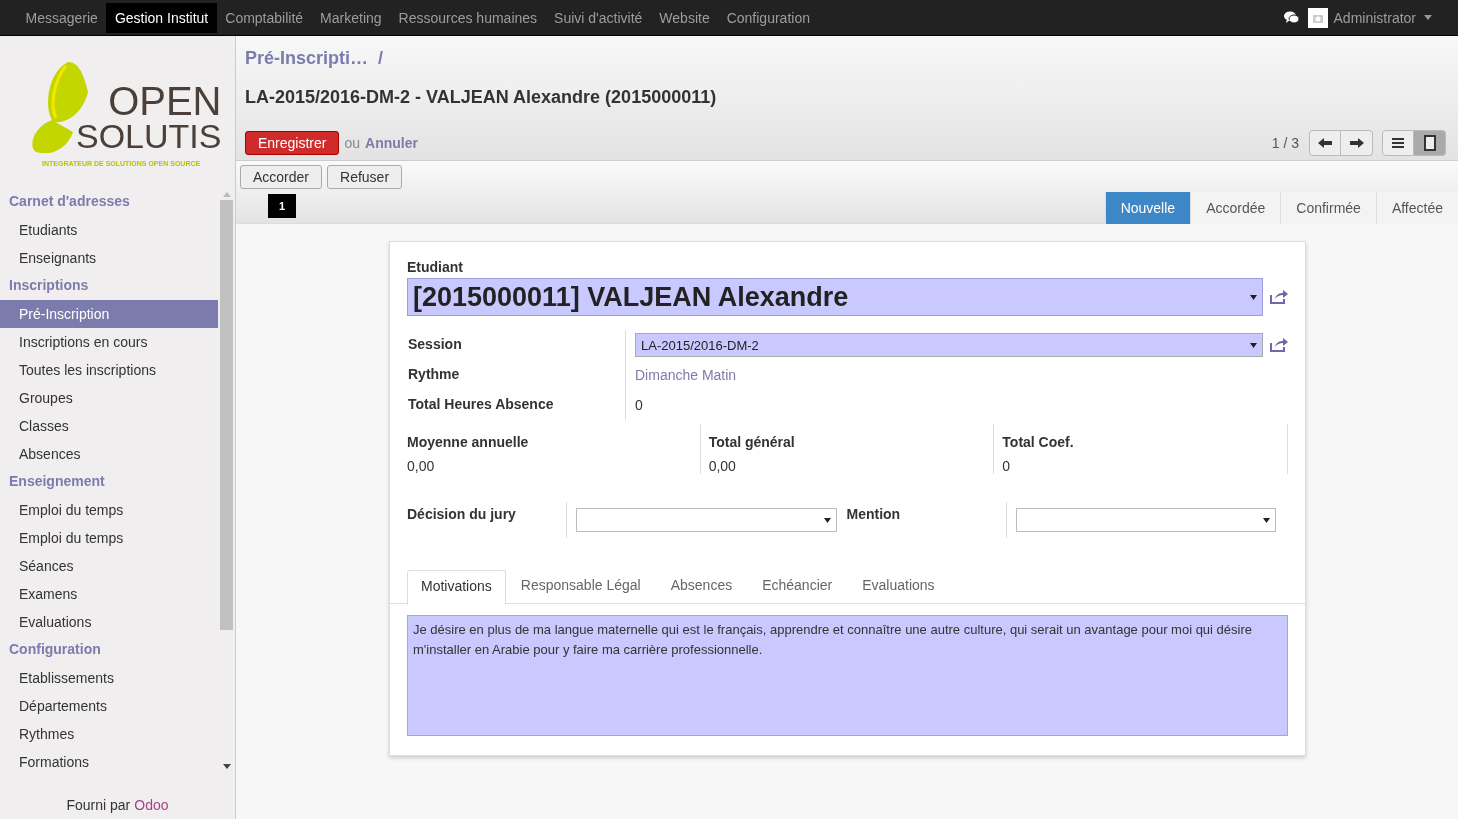 The width and height of the screenshot is (1458, 819). Describe the element at coordinates (481, 97) in the screenshot. I see `record-title: LA-2015/2016-DM-2 - VALJEAN Alexandre (2015000011)` at that location.